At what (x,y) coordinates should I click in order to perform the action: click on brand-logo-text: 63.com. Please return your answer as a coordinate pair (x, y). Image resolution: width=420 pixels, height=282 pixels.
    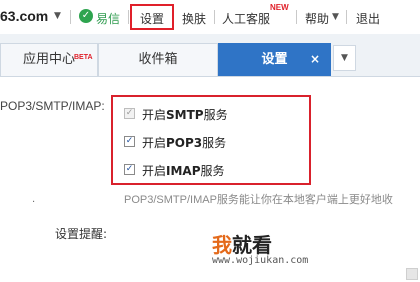
    Looking at the image, I should click on (24, 16).